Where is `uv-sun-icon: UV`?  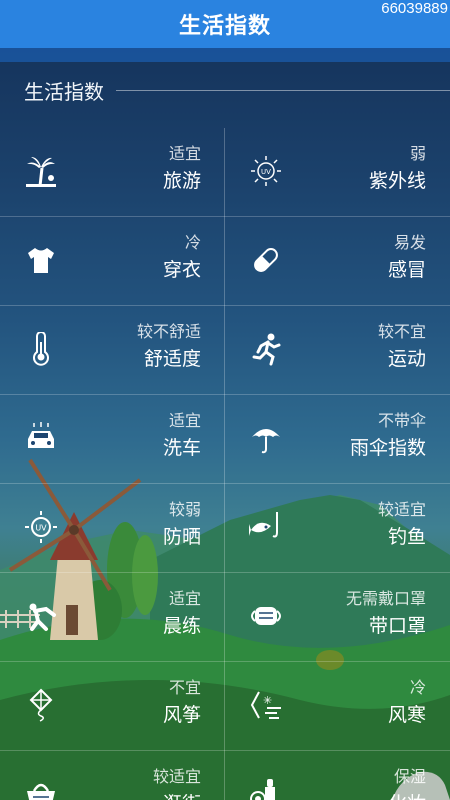 uv-sun-icon: UV is located at coordinates (266, 171).